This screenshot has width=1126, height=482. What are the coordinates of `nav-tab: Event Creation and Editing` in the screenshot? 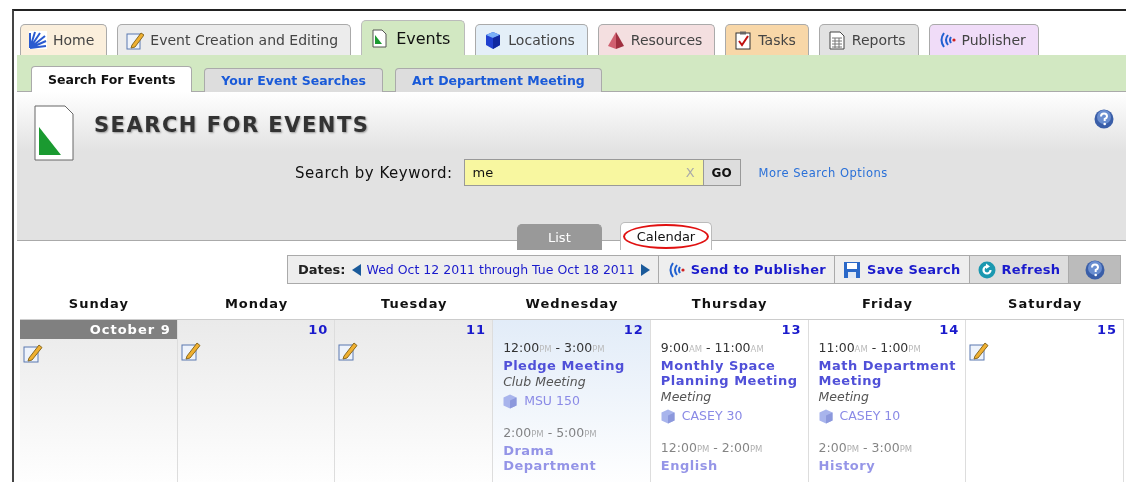 It's located at (234, 39).